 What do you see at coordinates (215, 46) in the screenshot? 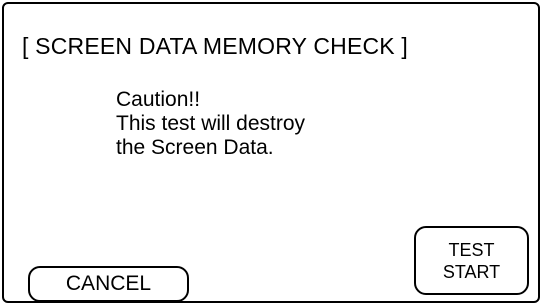
I see `screen-title: [ SCREEN DATA MEMORY CHECK ]` at bounding box center [215, 46].